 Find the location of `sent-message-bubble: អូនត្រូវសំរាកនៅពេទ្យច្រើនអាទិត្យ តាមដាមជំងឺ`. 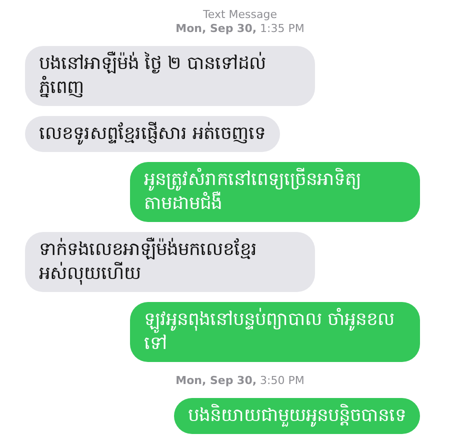

sent-message-bubble: អូនត្រូវសំរាកនៅពេទ្យច្រើនអាទិត្យ តាមដាមជំងឺ is located at coordinates (275, 192).